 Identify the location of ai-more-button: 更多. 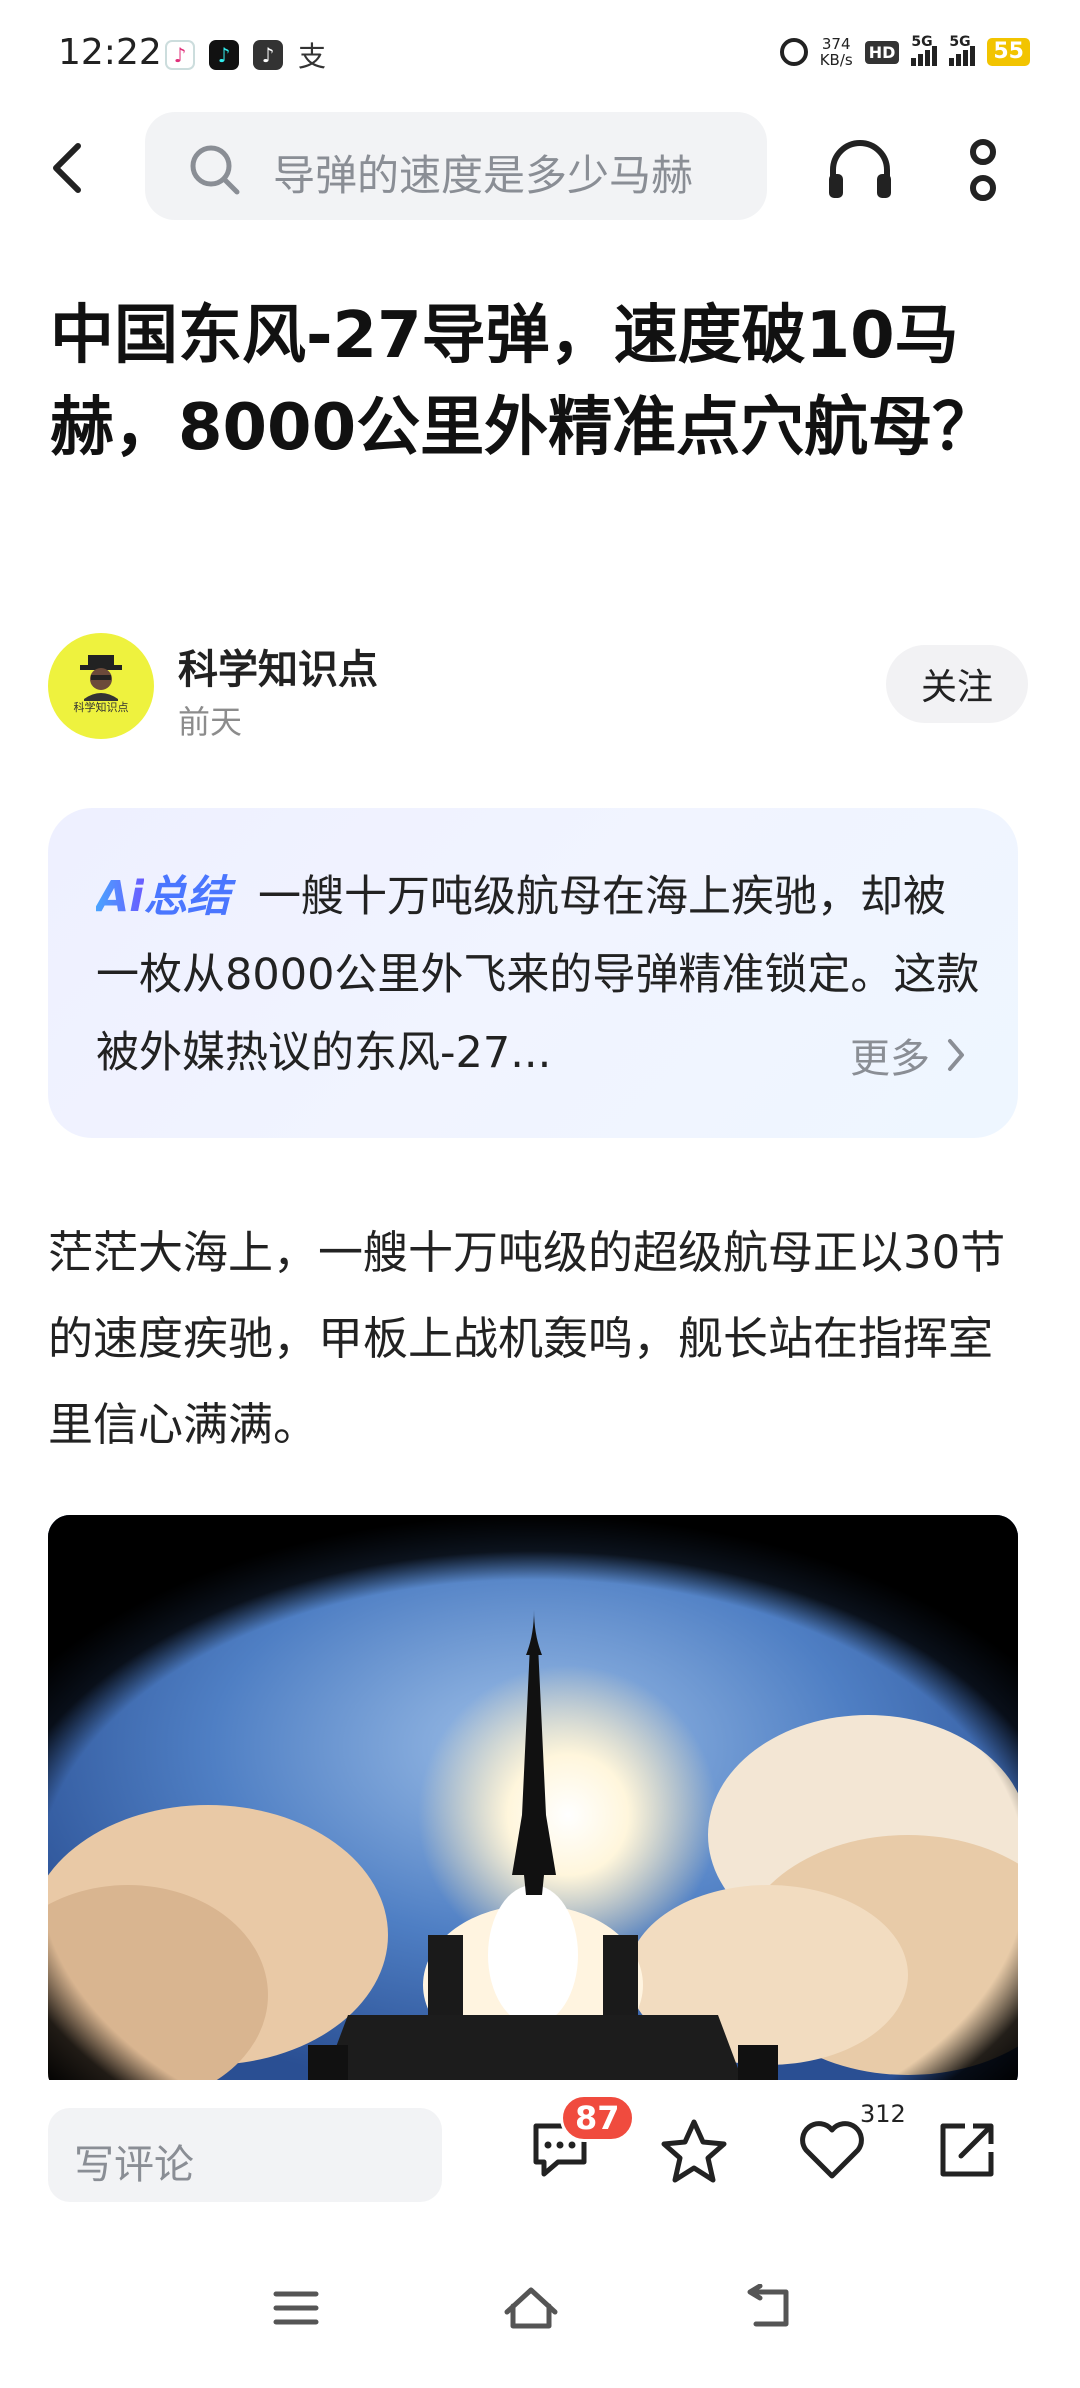
(908, 1055).